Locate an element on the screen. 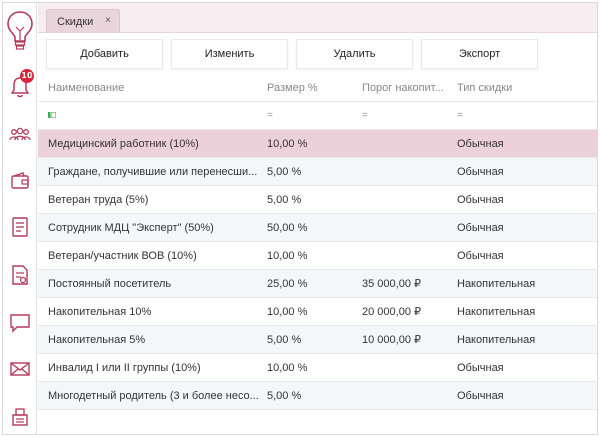 Image resolution: width=600 pixels, height=437 pixels. cell-name: Накопительная 10% is located at coordinates (100, 311).